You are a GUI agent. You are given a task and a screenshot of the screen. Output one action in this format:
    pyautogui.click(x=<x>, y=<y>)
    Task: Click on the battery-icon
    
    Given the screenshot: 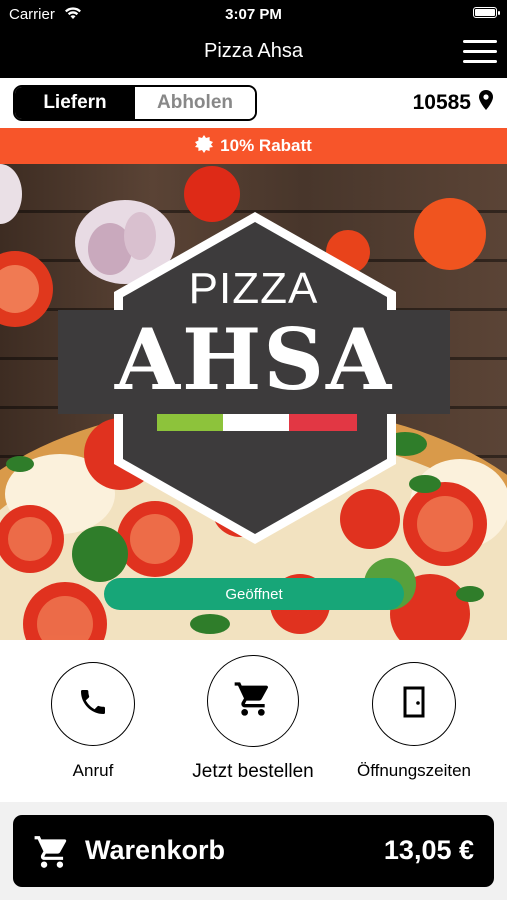 What is the action you would take?
    pyautogui.click(x=486, y=12)
    